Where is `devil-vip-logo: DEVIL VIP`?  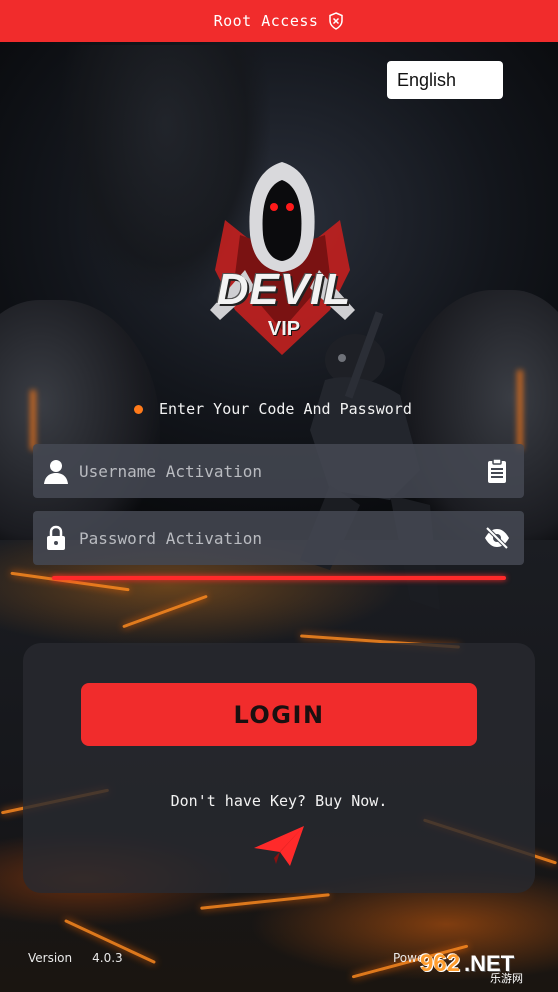
devil-vip-logo: DEVIL VIP is located at coordinates (282, 267).